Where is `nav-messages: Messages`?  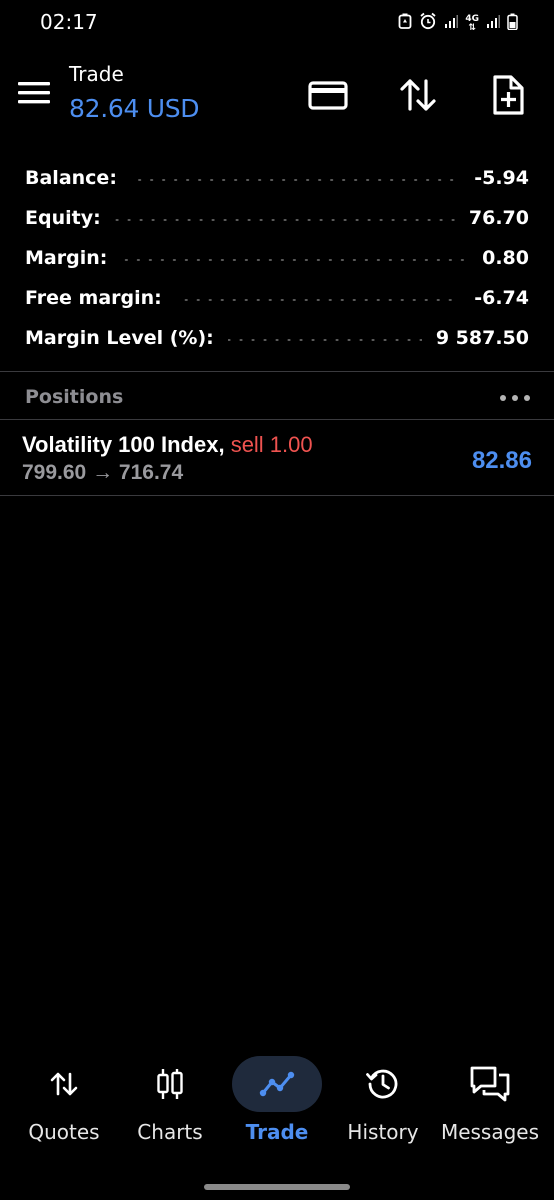 nav-messages: Messages is located at coordinates (490, 1100).